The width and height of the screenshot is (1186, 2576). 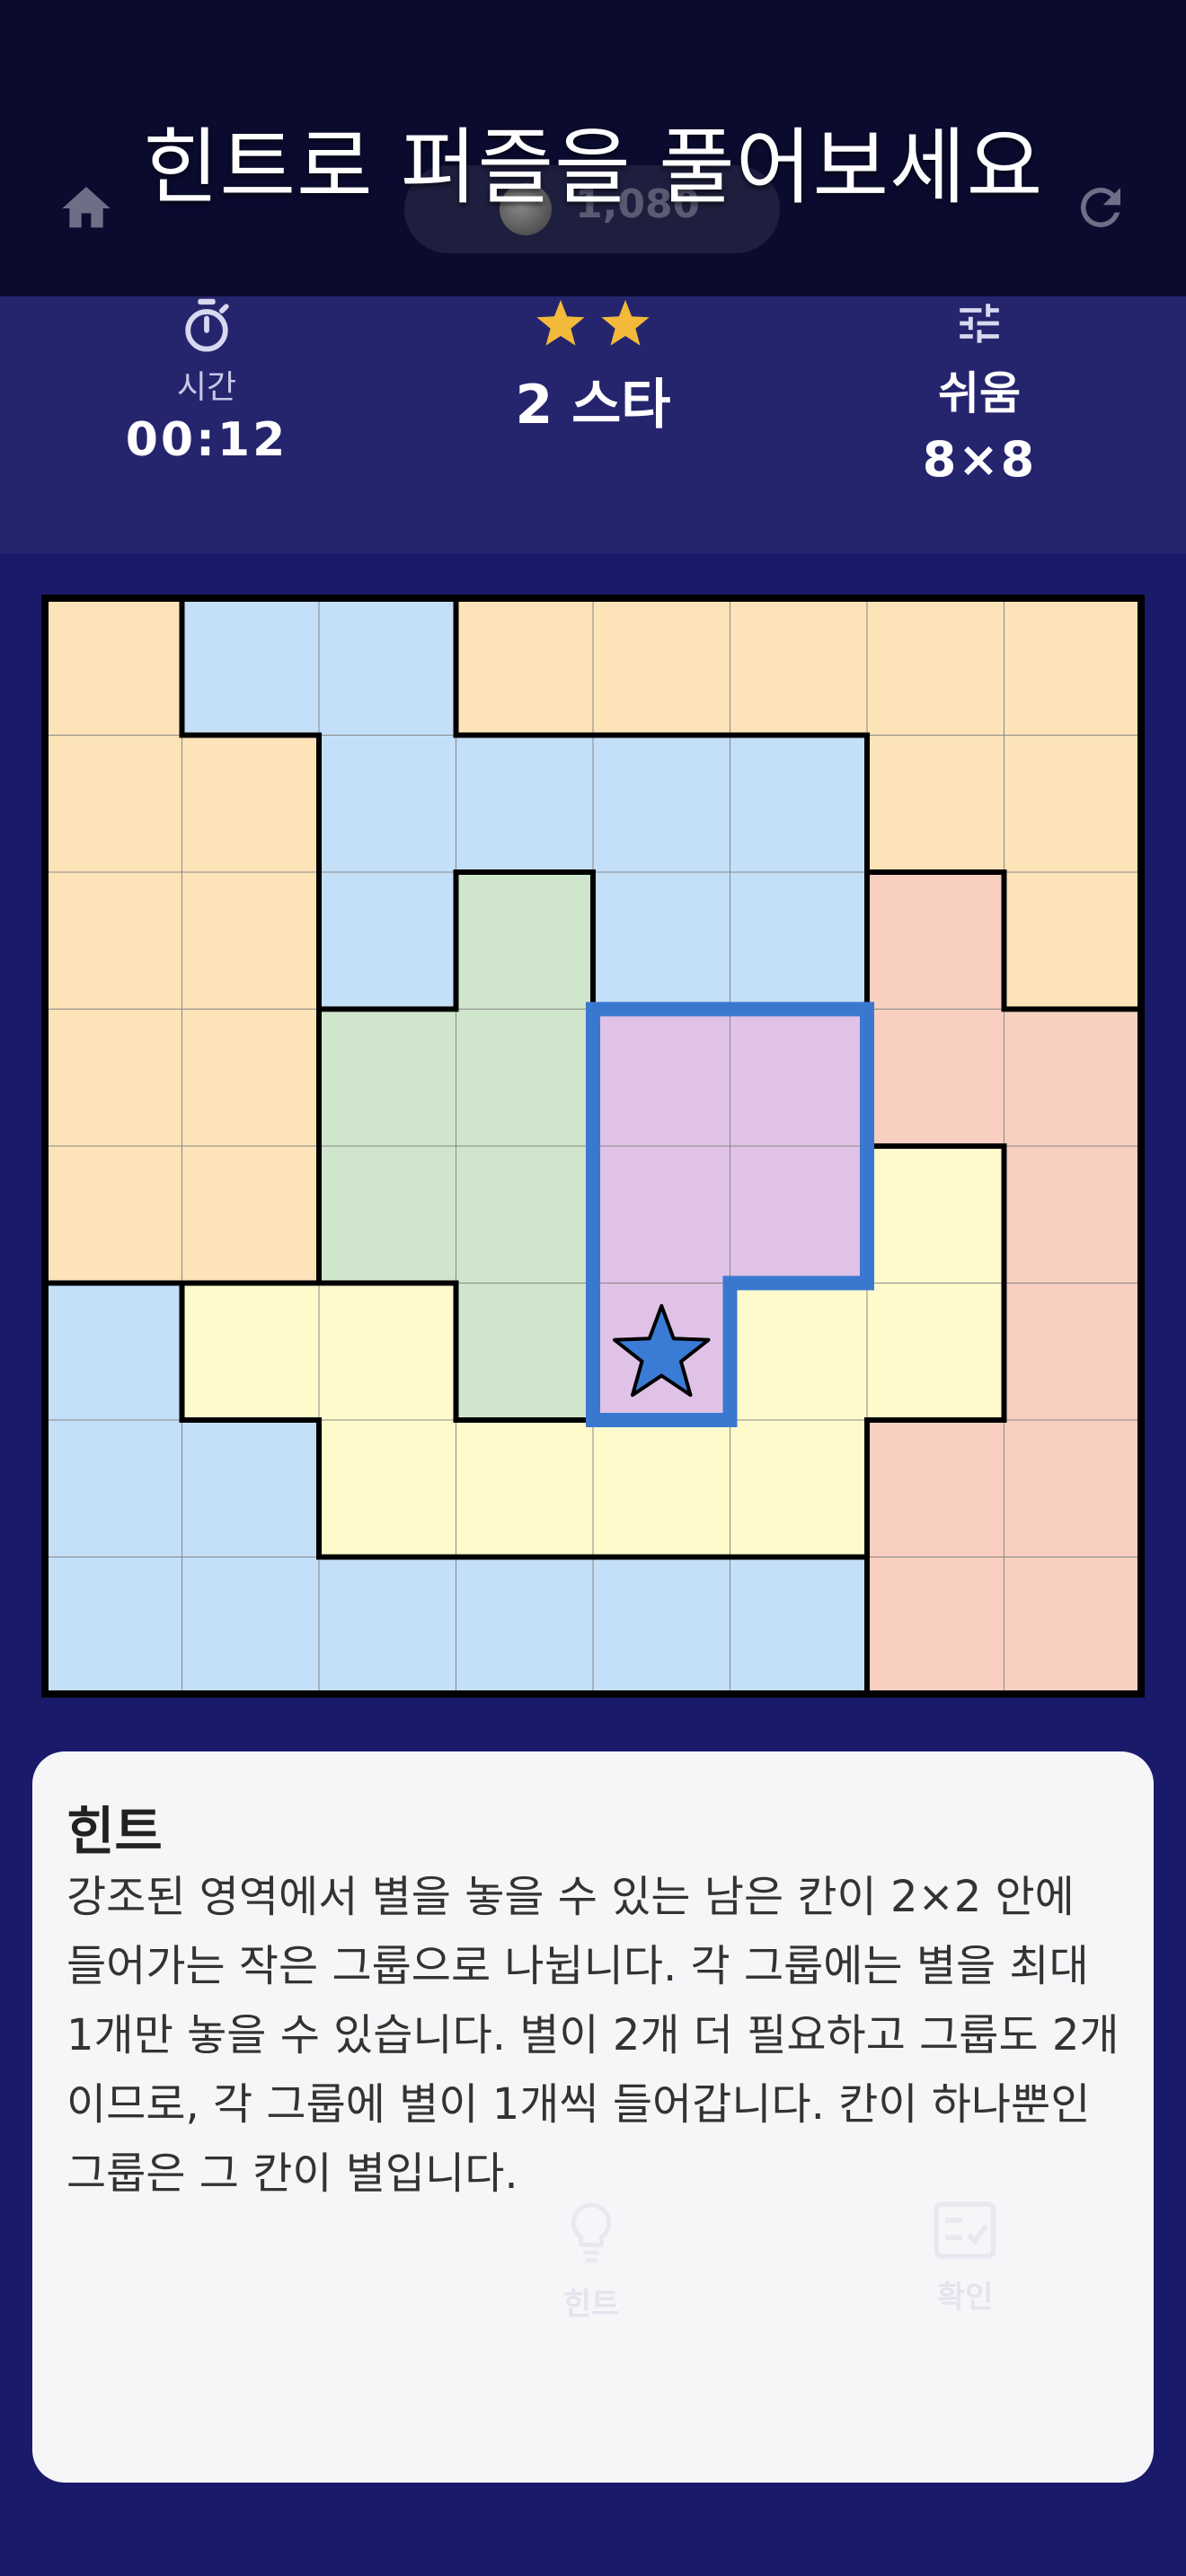 I want to click on hint-button: 힌트, so click(x=591, y=2262).